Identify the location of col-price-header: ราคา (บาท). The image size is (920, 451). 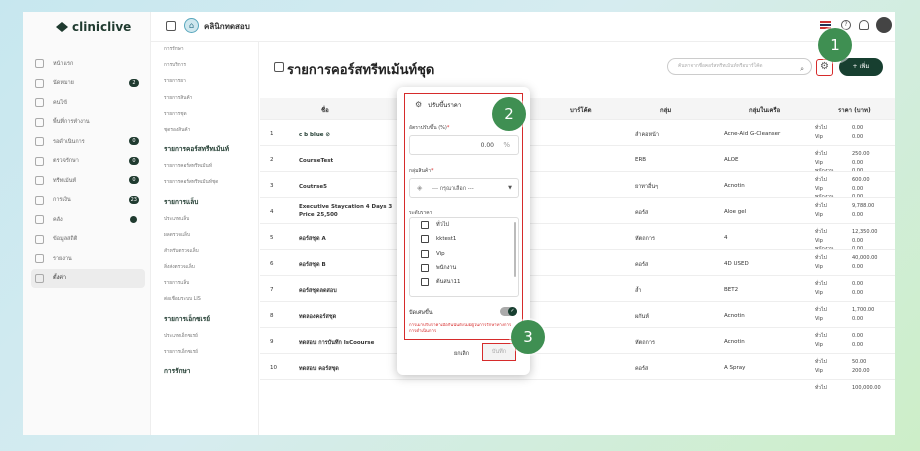
(854, 110).